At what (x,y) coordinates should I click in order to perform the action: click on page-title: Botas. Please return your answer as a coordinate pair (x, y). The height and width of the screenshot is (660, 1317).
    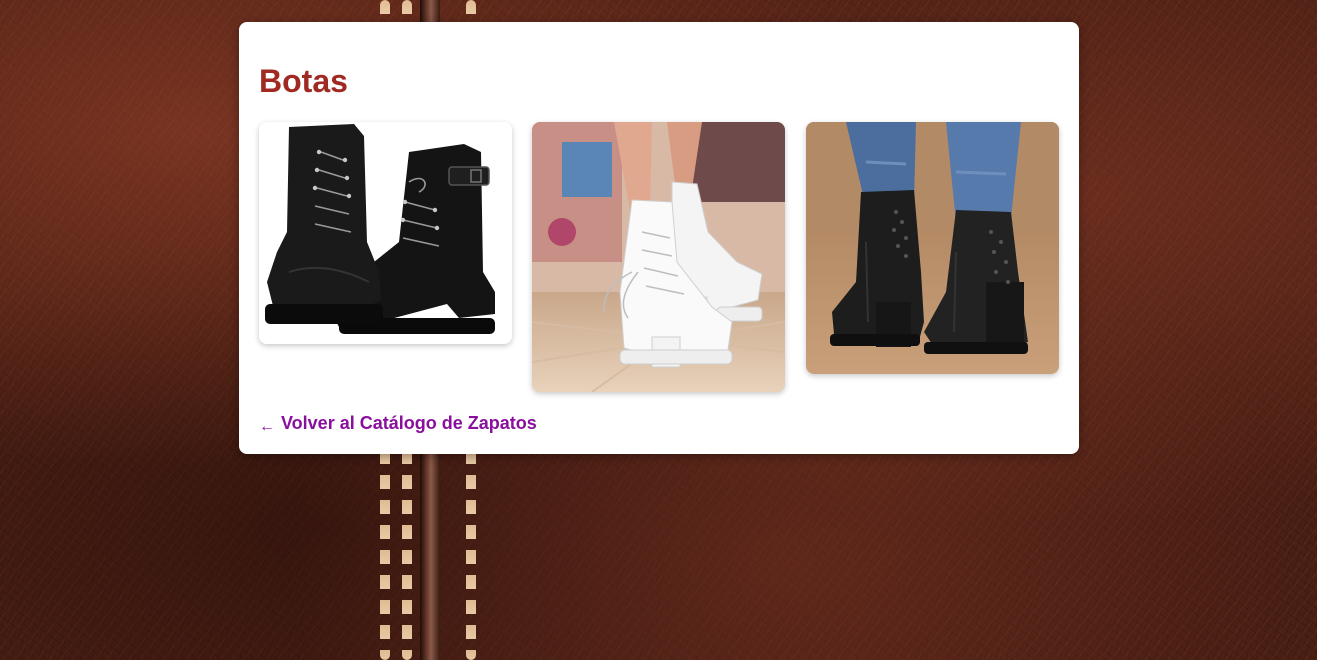
    Looking at the image, I should click on (303, 81).